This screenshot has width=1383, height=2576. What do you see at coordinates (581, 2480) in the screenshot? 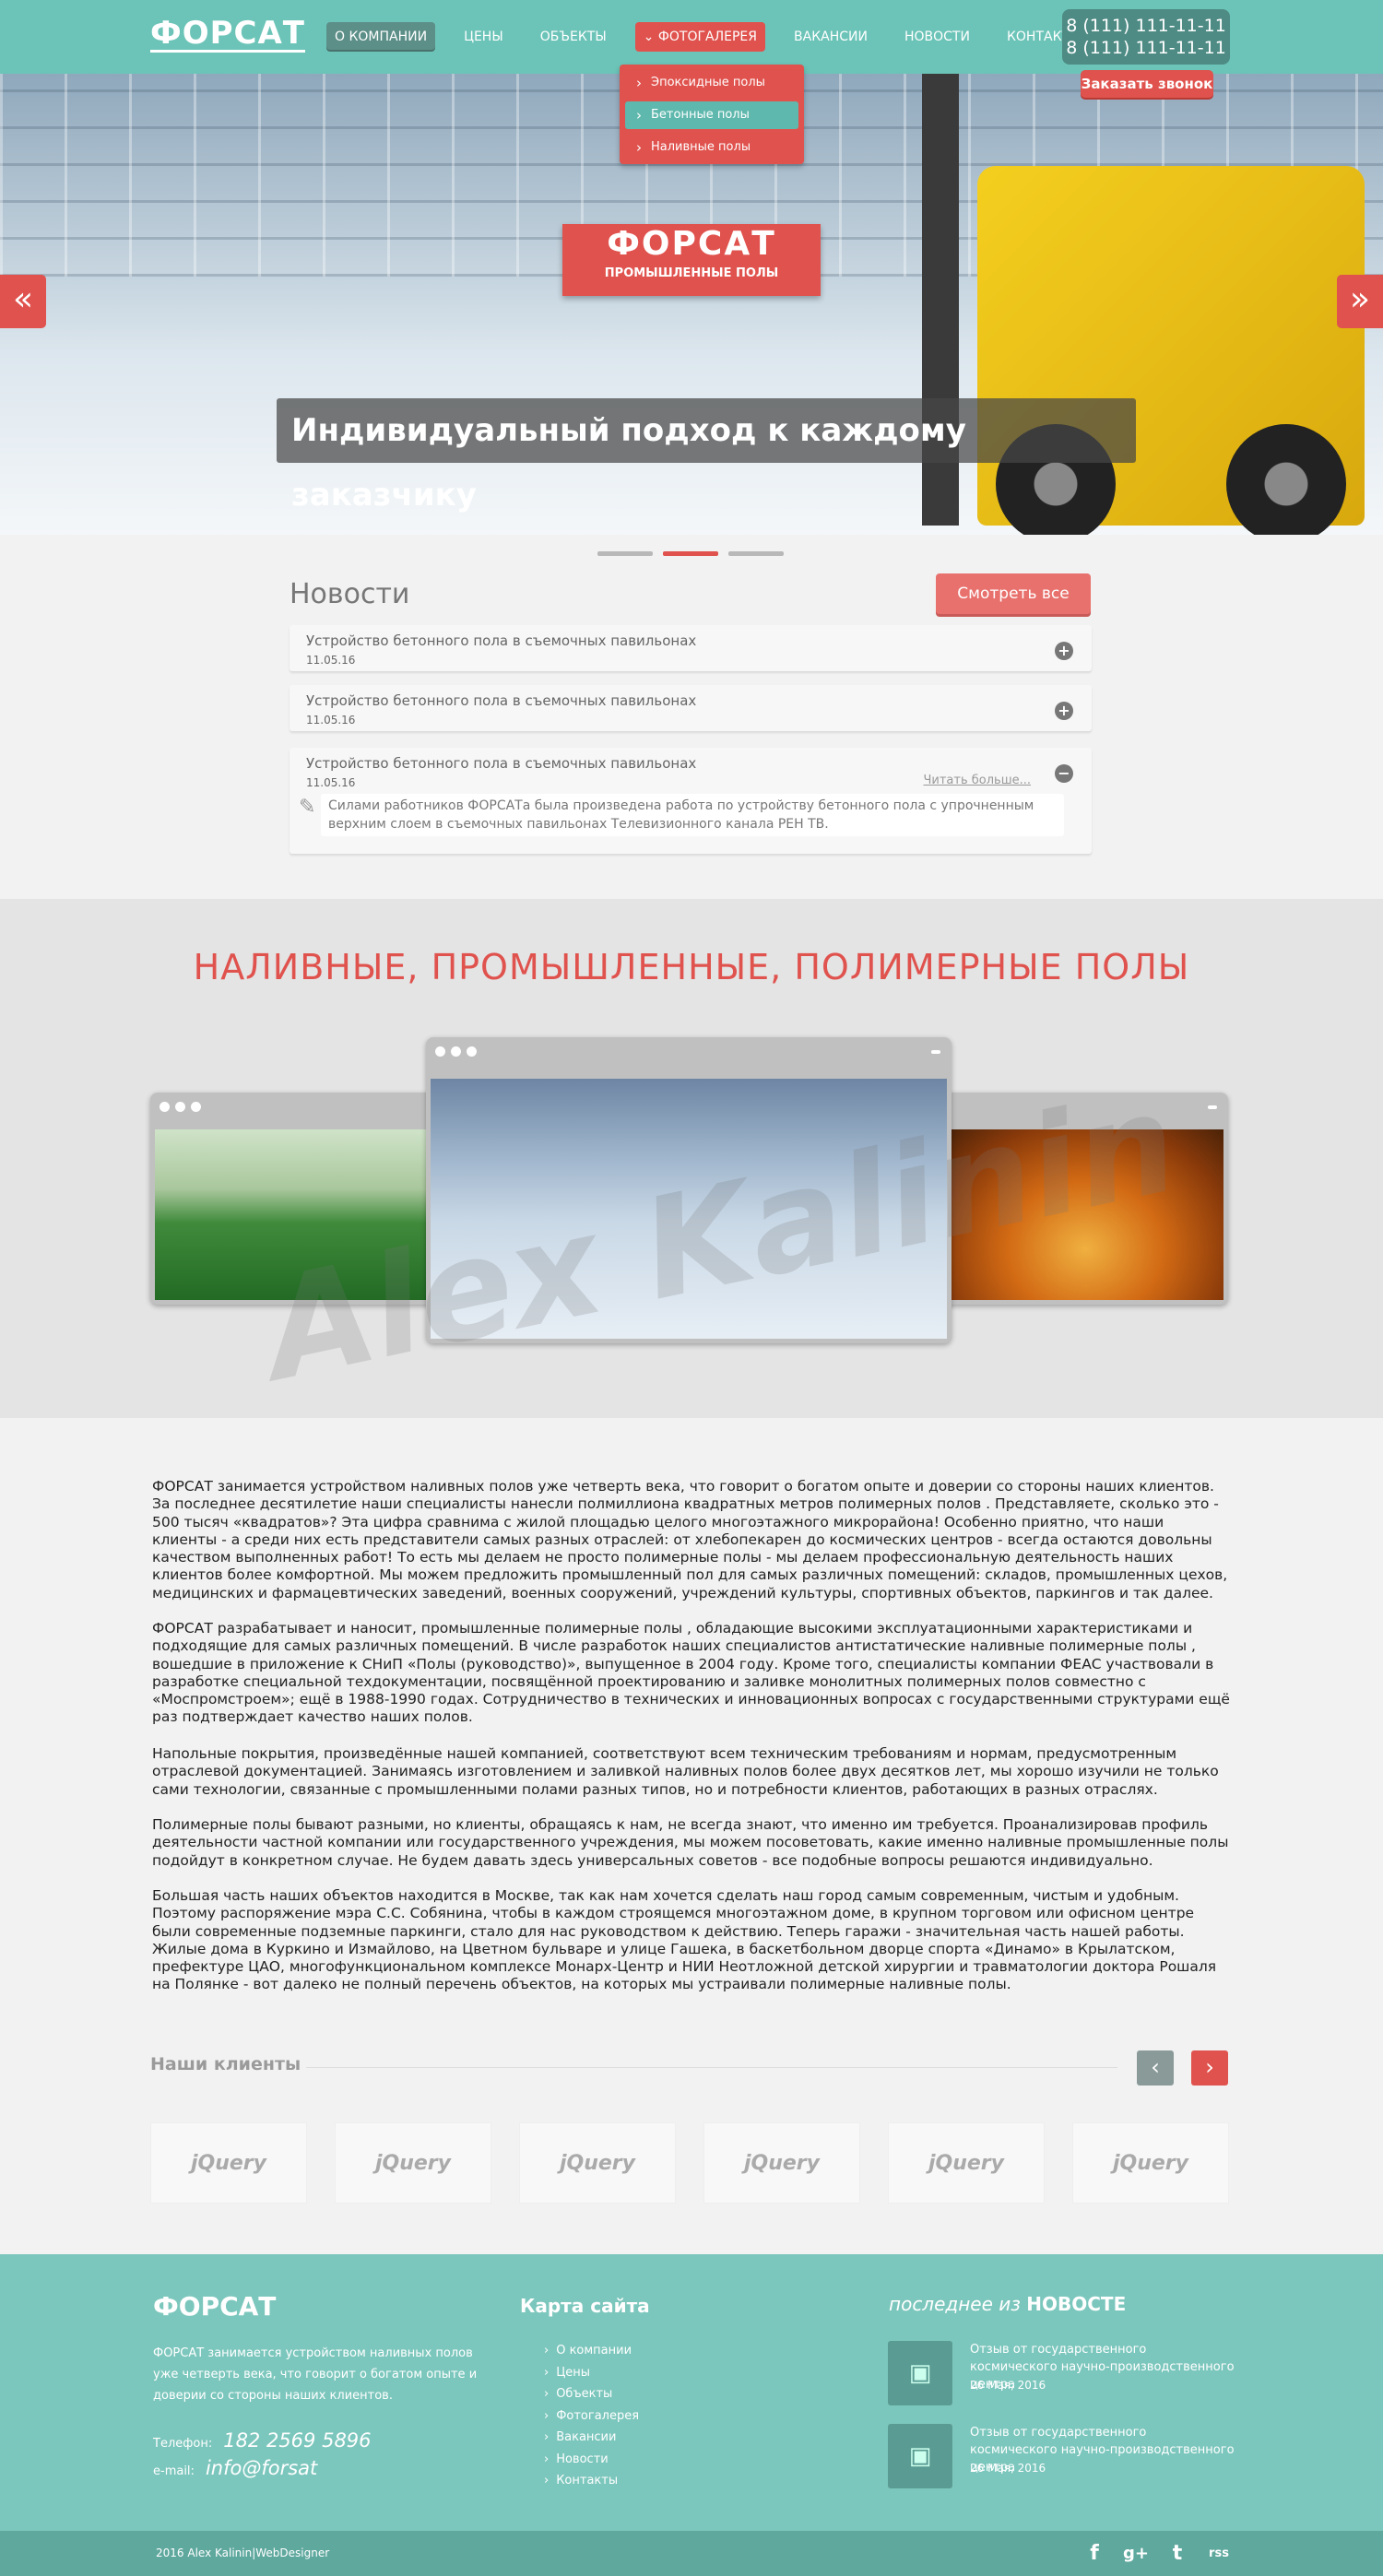
I see `sitemap-link-contacts: Контакты` at bounding box center [581, 2480].